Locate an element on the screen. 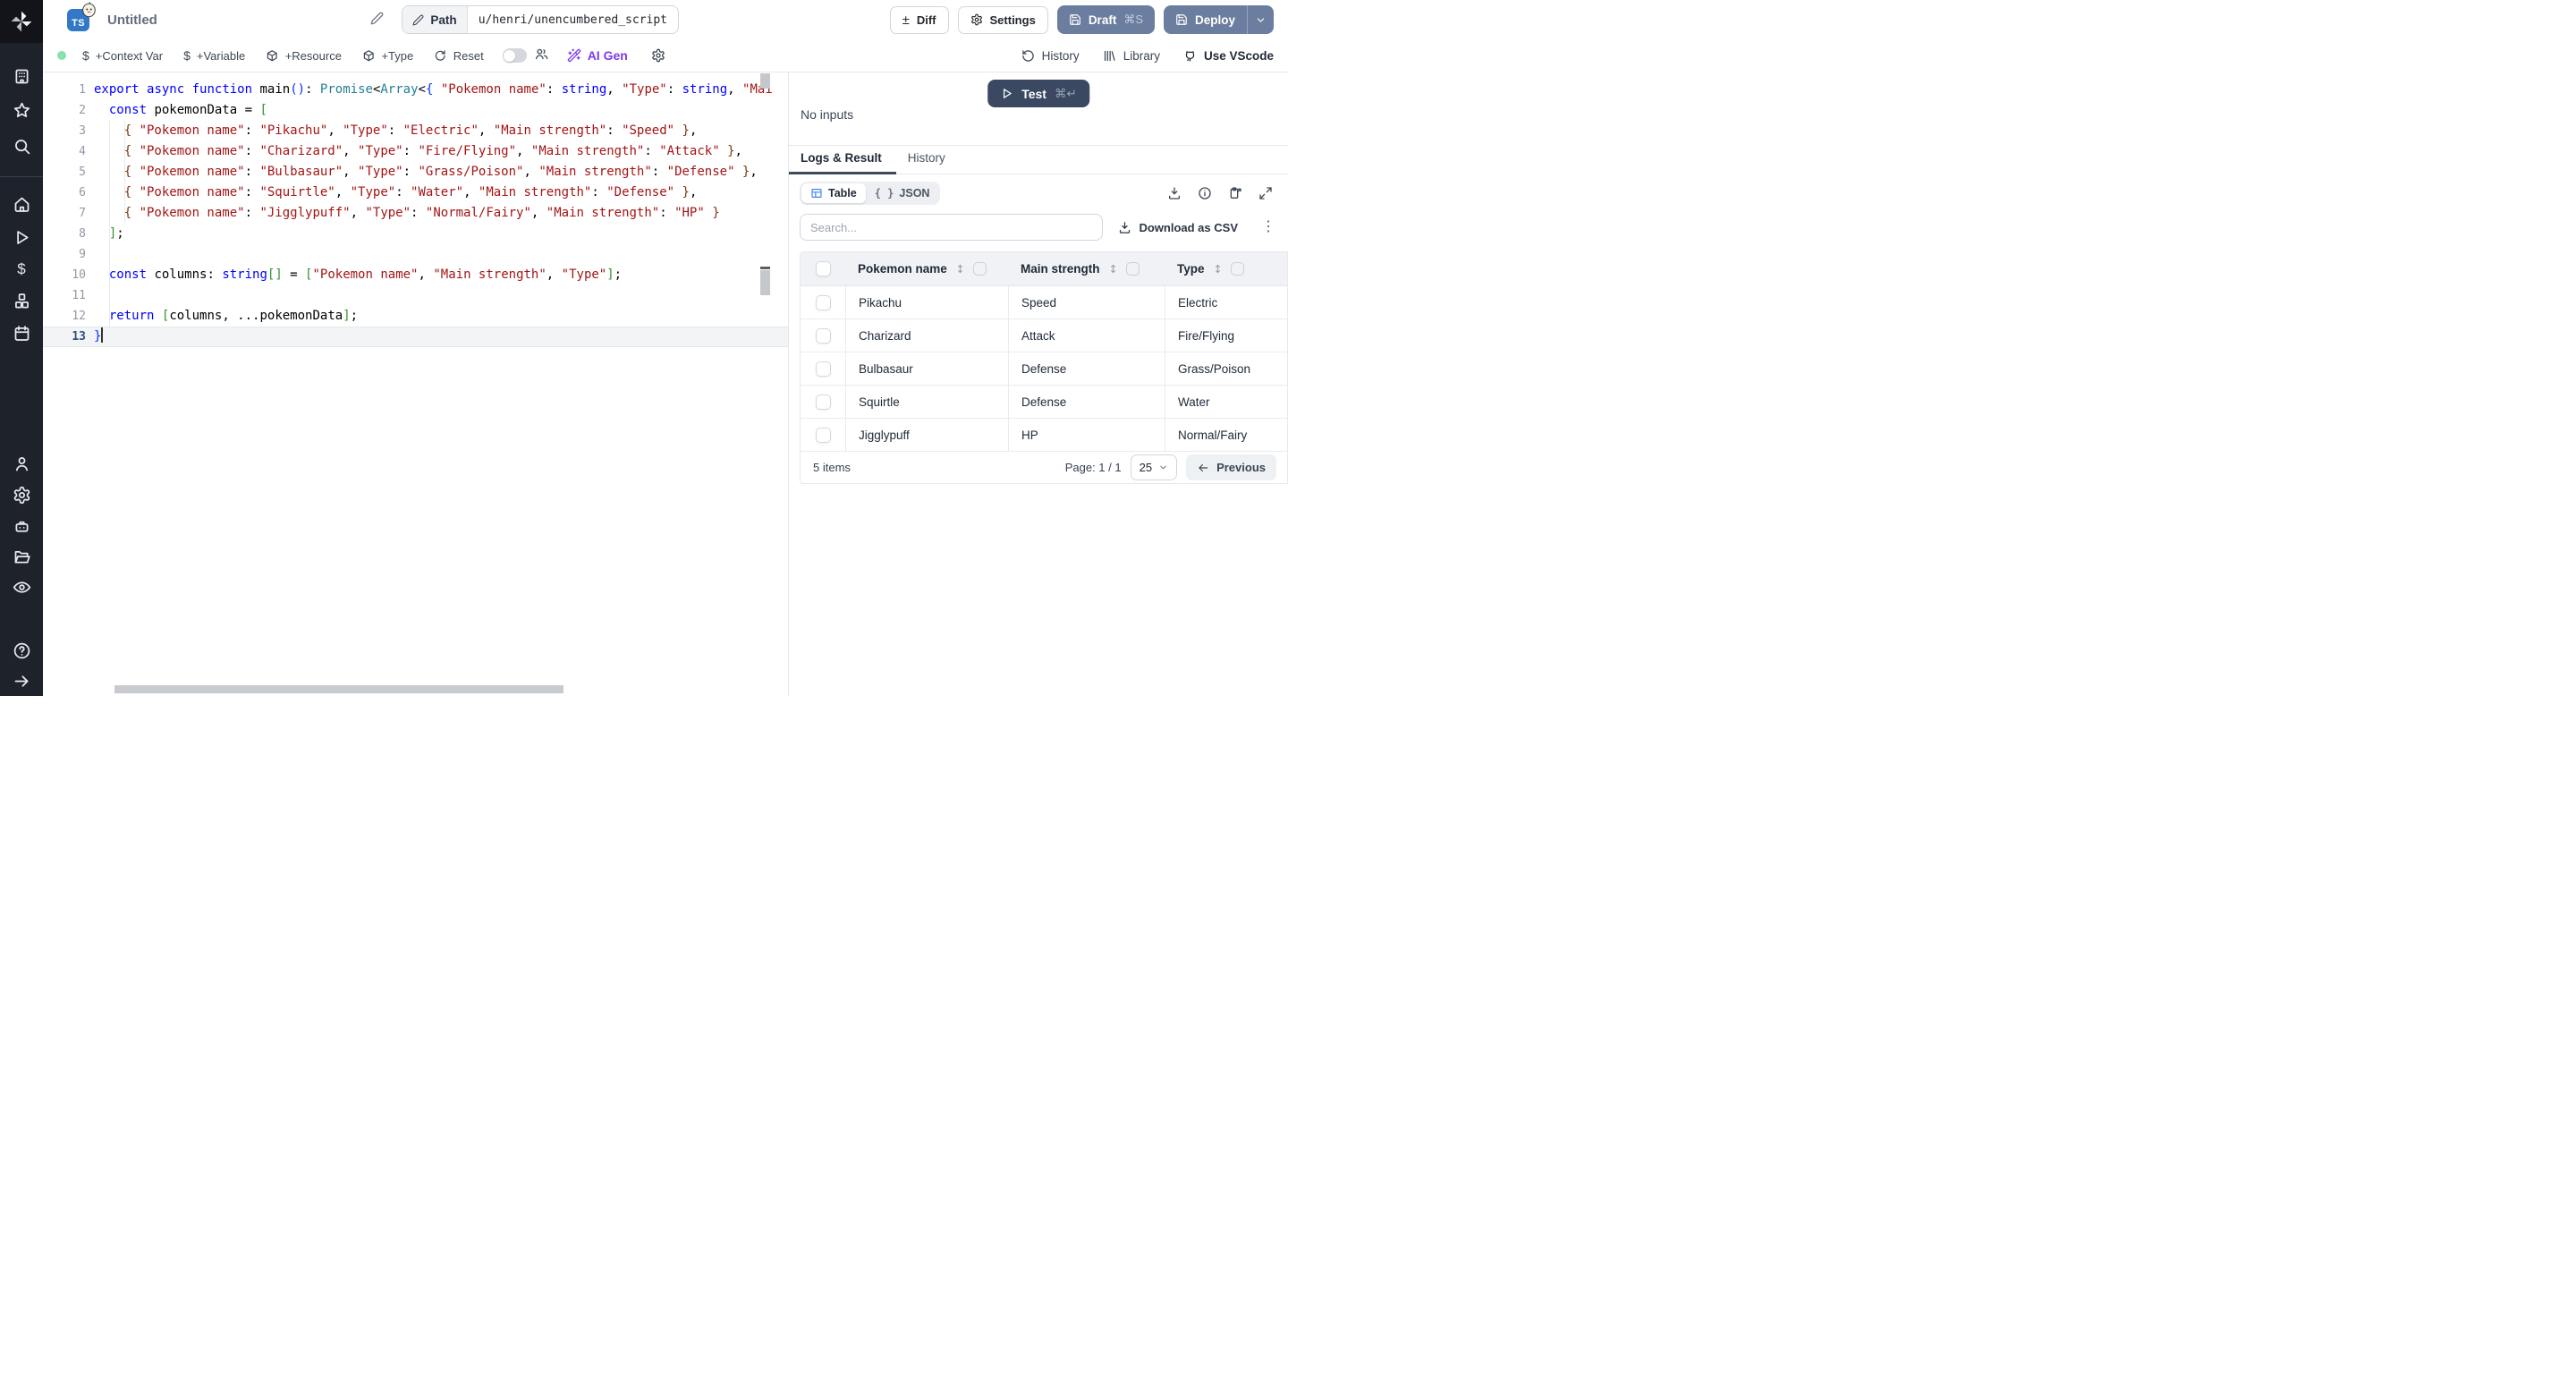  line-number: 4 is located at coordinates (82, 151).